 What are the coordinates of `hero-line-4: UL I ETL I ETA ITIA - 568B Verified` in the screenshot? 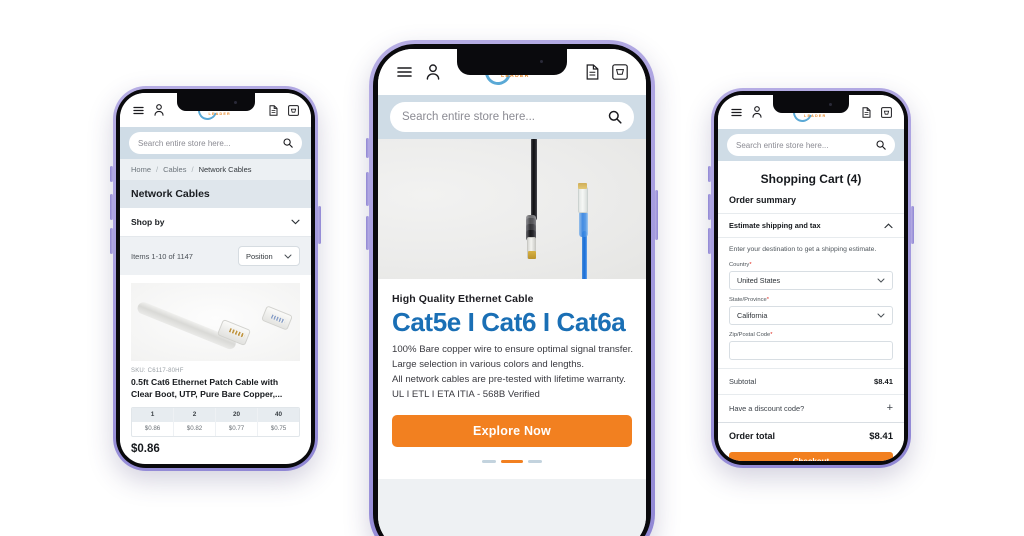 It's located at (466, 394).